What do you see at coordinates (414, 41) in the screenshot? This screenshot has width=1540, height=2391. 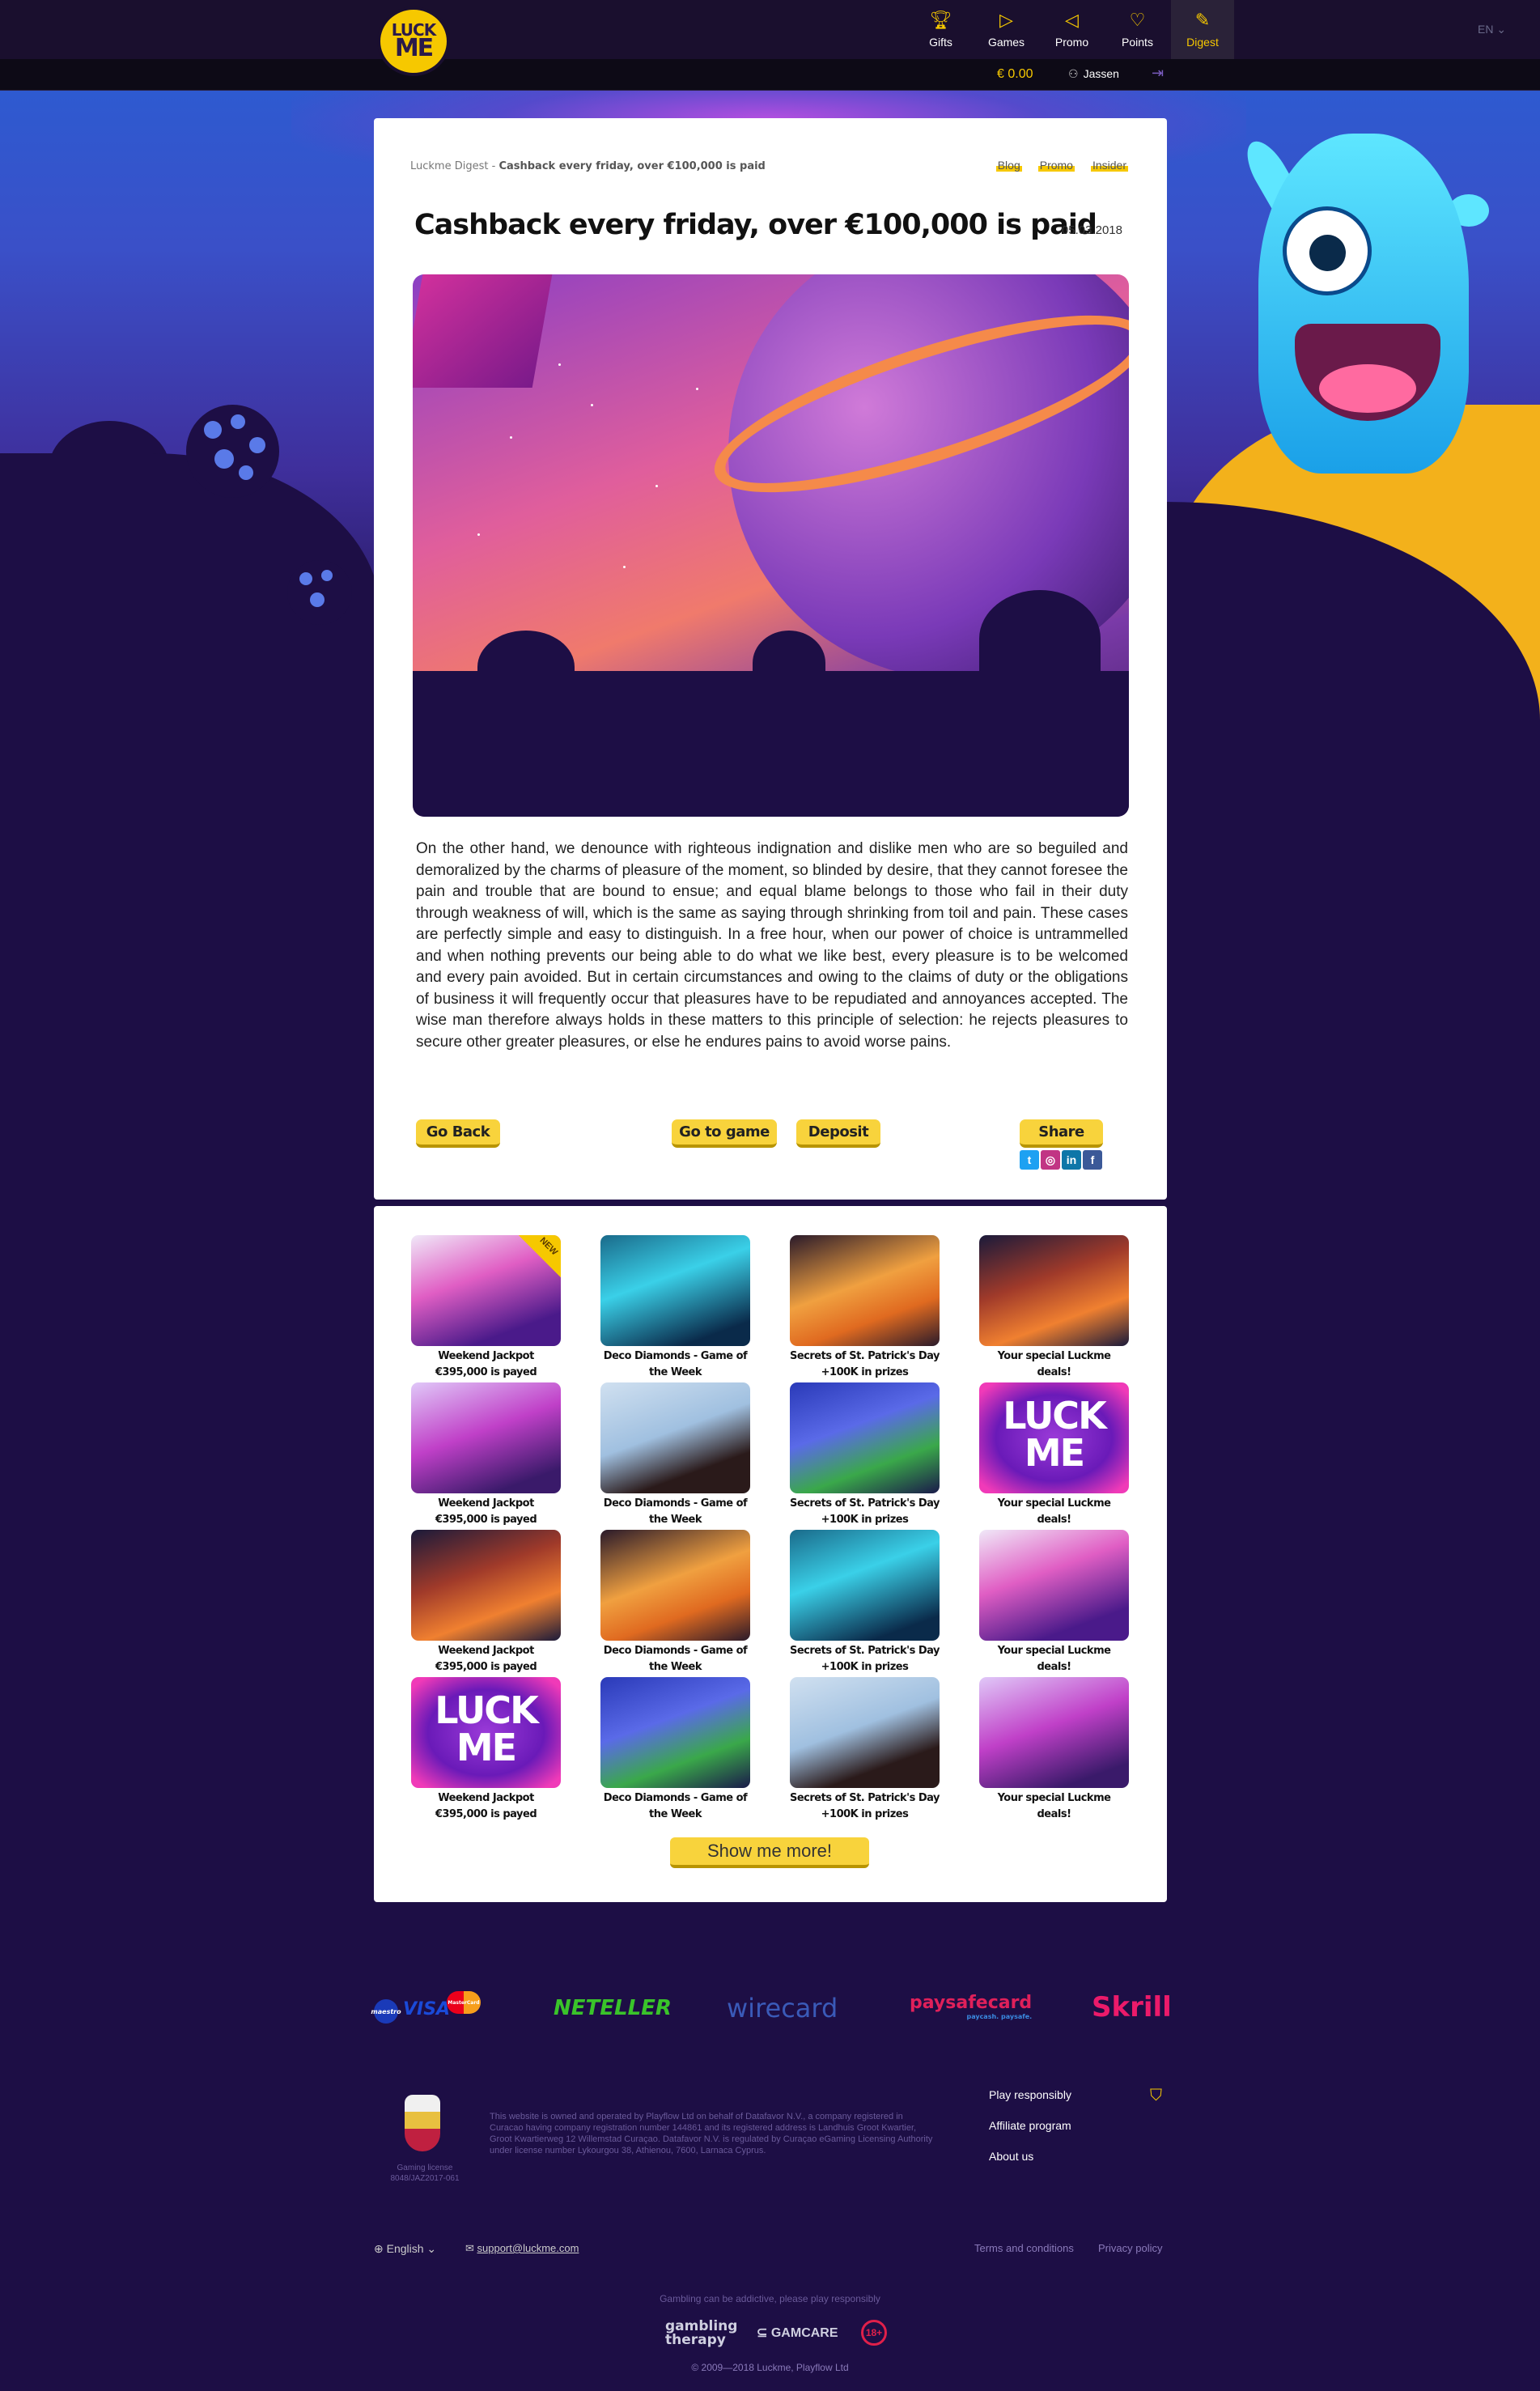 I see `luckme-logo: LUCK ME` at bounding box center [414, 41].